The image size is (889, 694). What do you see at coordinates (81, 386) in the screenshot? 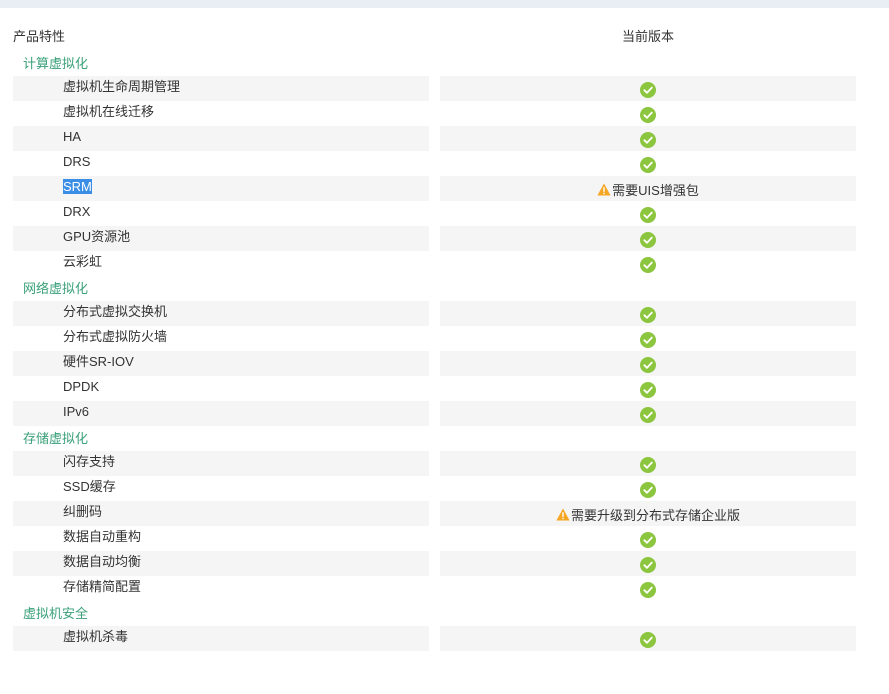
I see `feature-label: DPDK` at bounding box center [81, 386].